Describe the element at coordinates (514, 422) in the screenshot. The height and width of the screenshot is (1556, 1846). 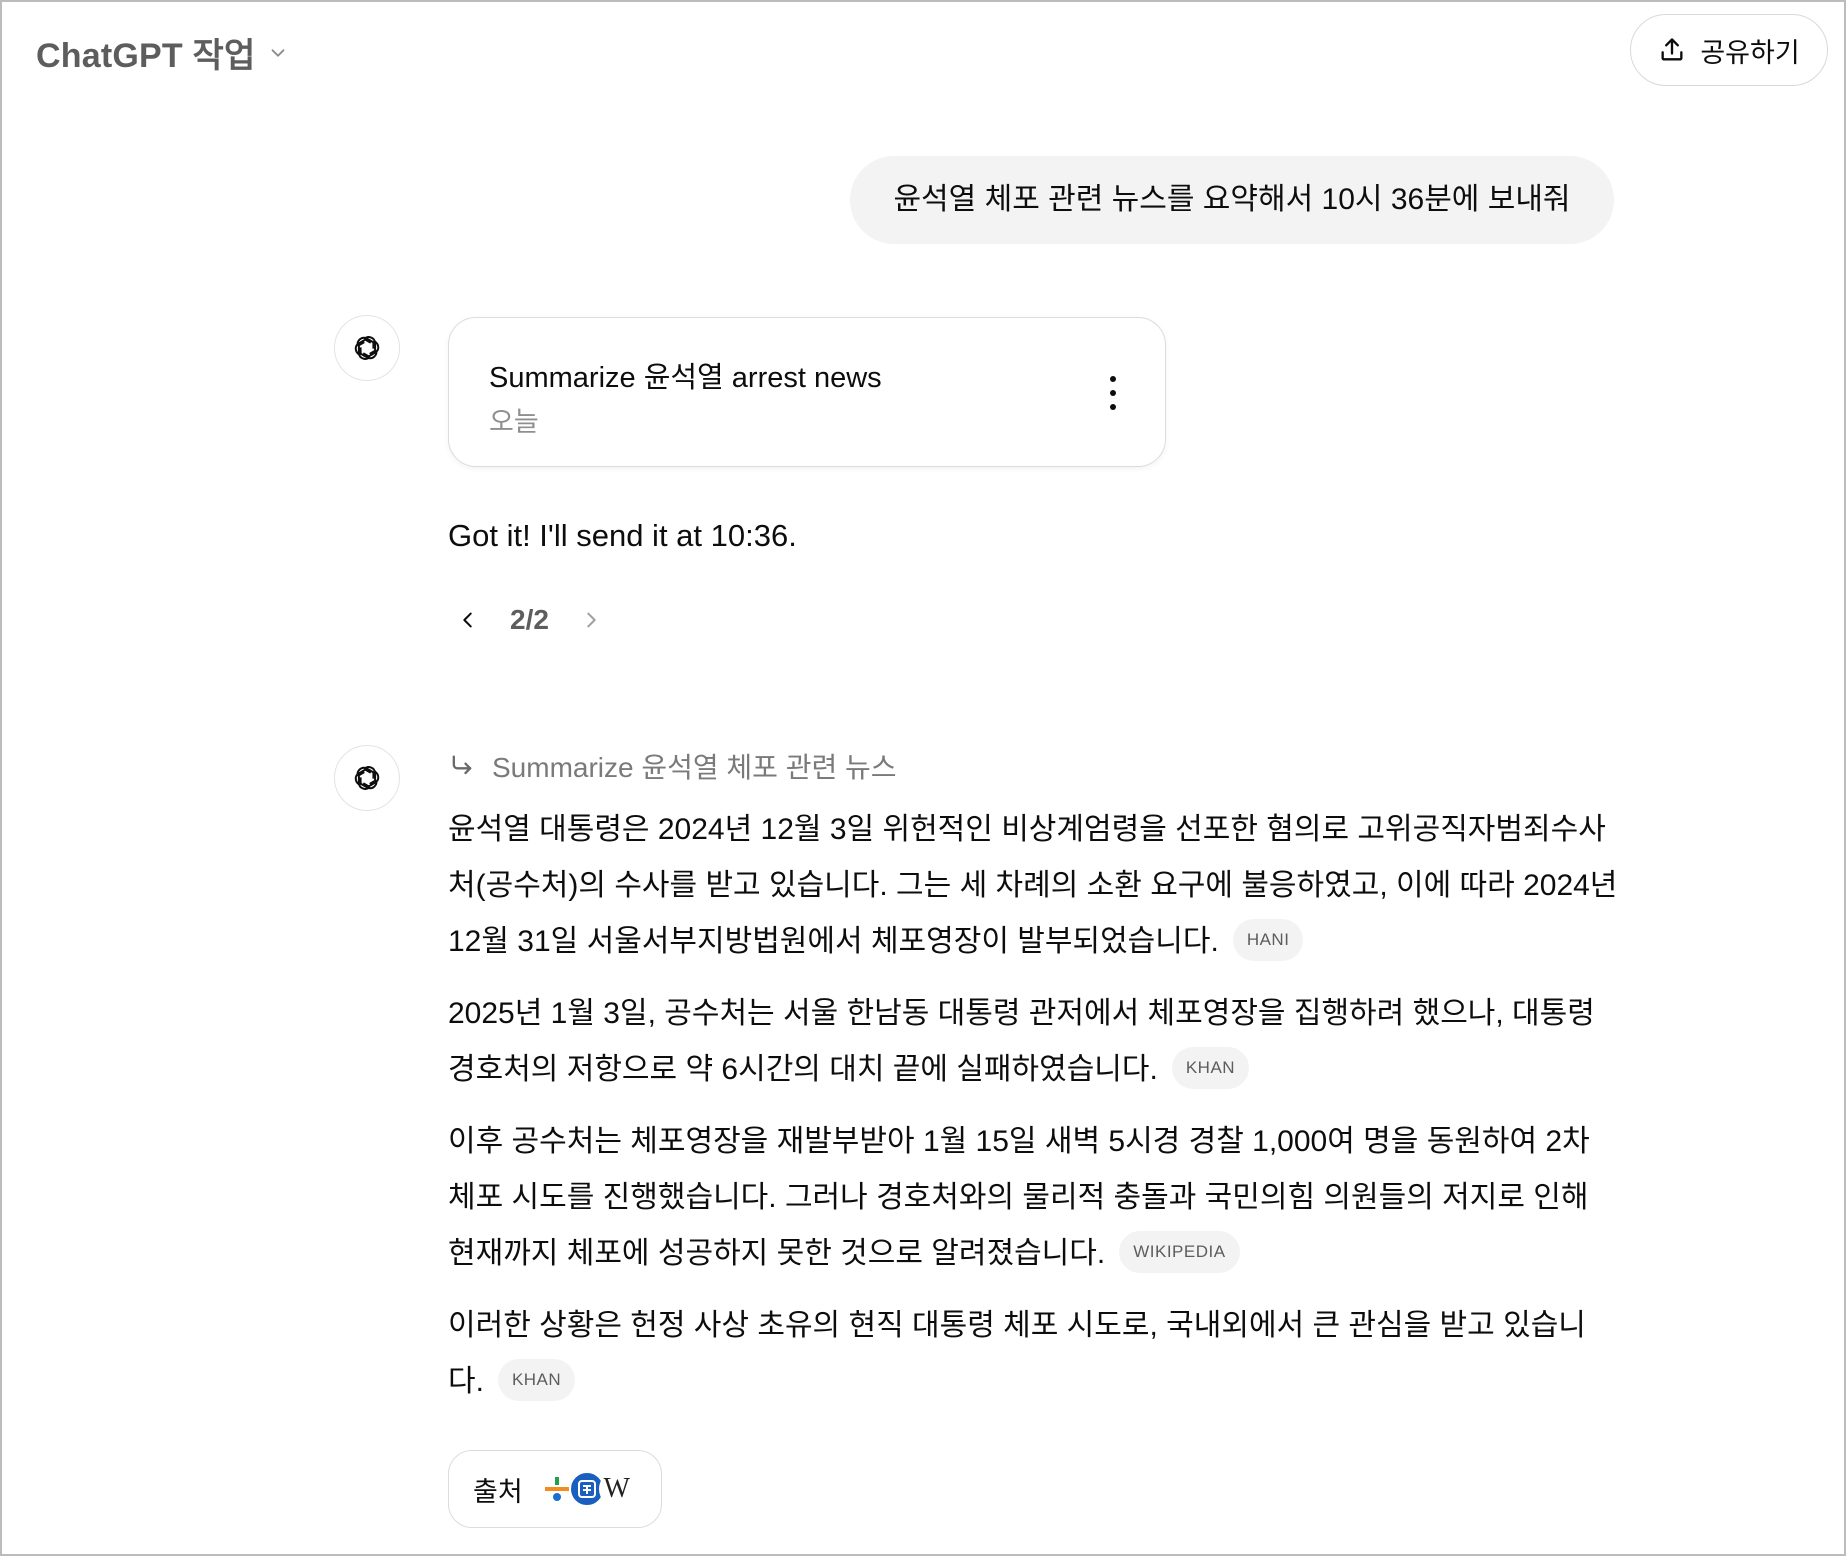
I see `task-date: 오늘` at that location.